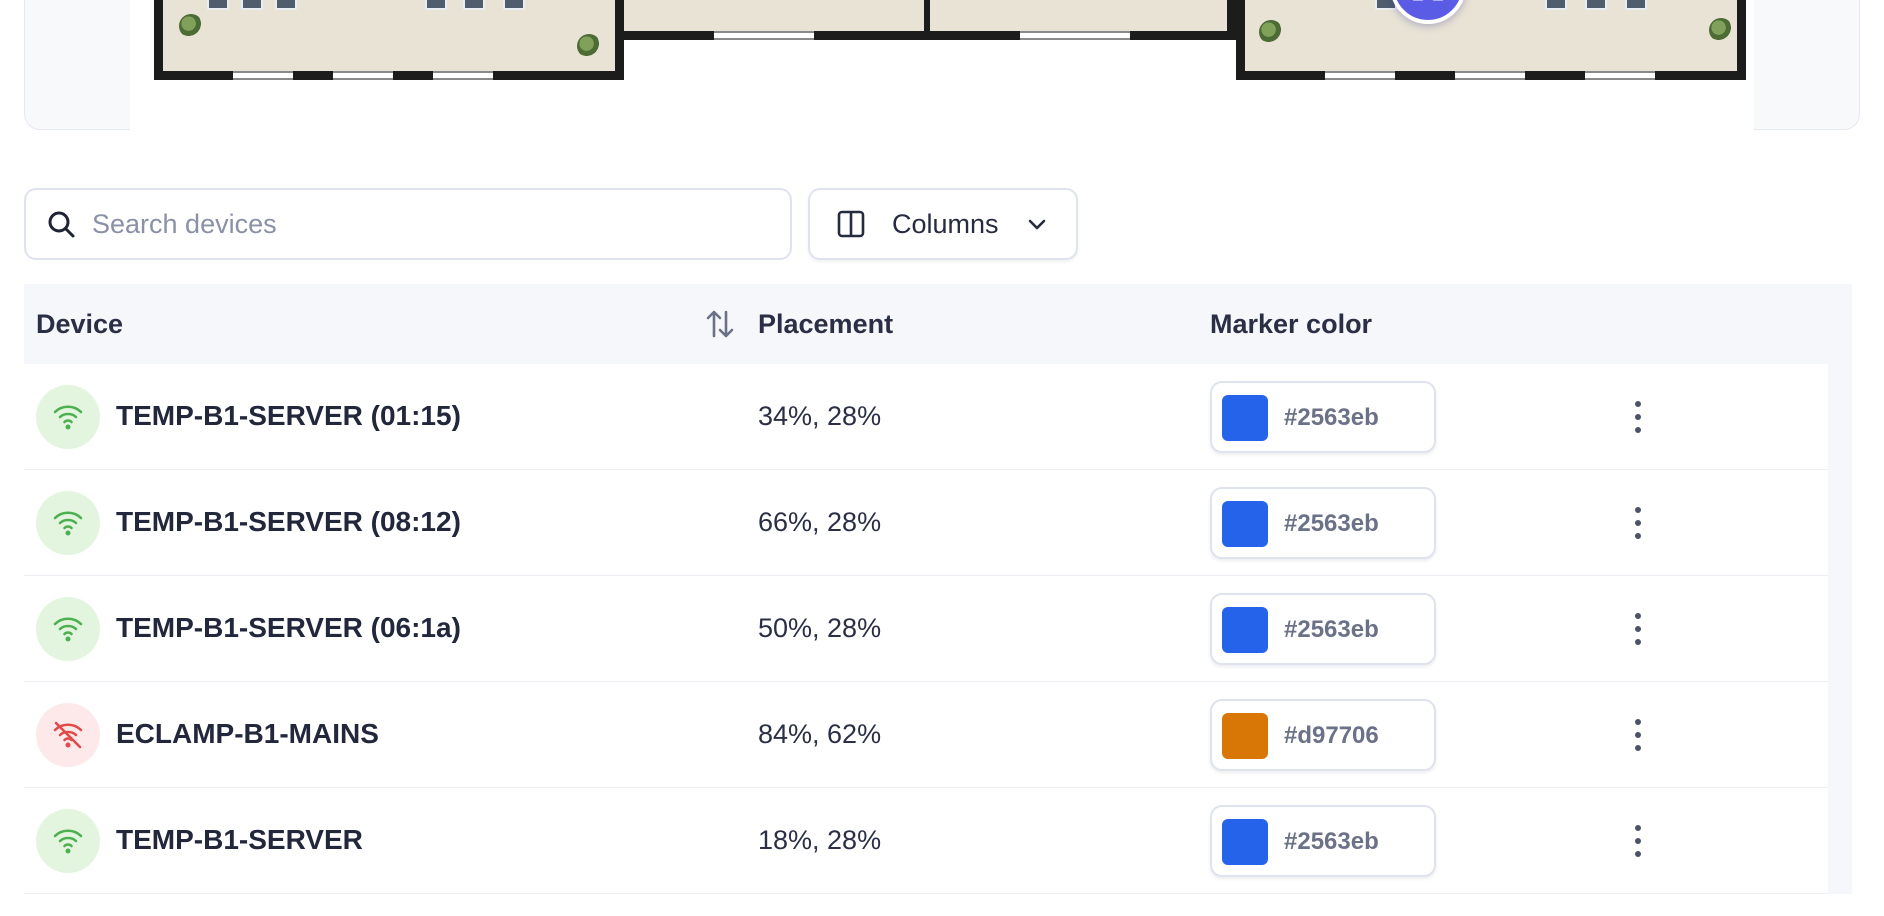  I want to click on device-name: TEMP-B1-SERVER, so click(239, 840).